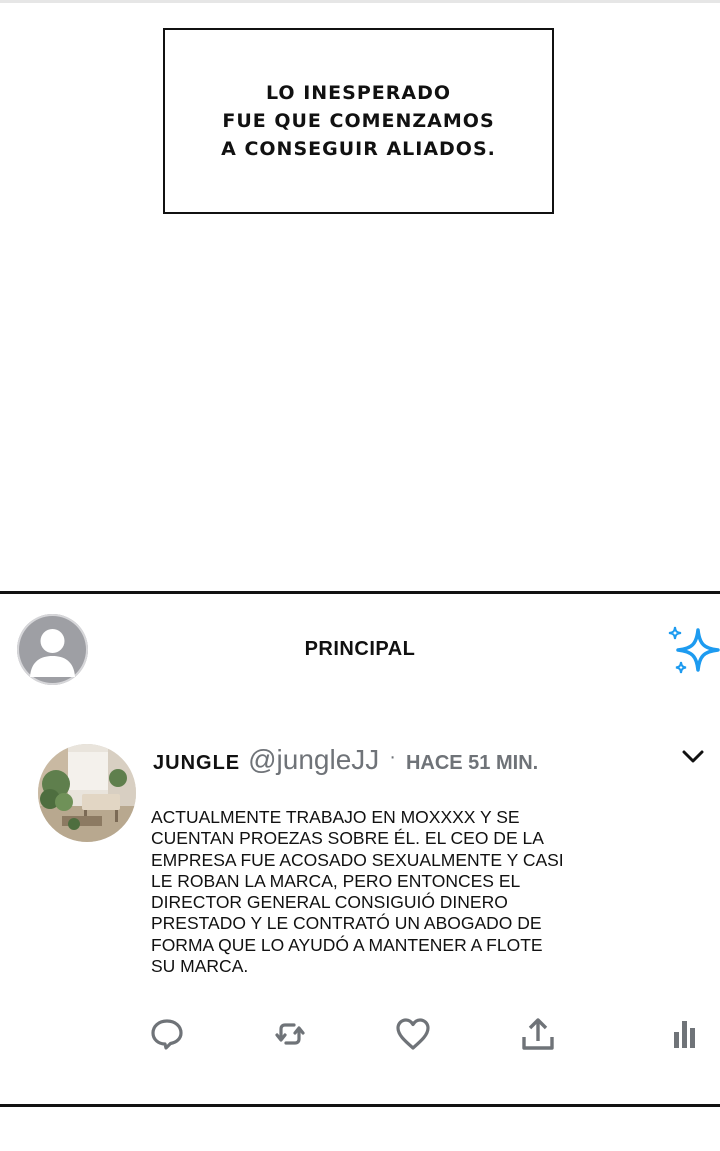 The height and width of the screenshot is (1151, 720). I want to click on bar-chart-icon, so click(685, 1034).